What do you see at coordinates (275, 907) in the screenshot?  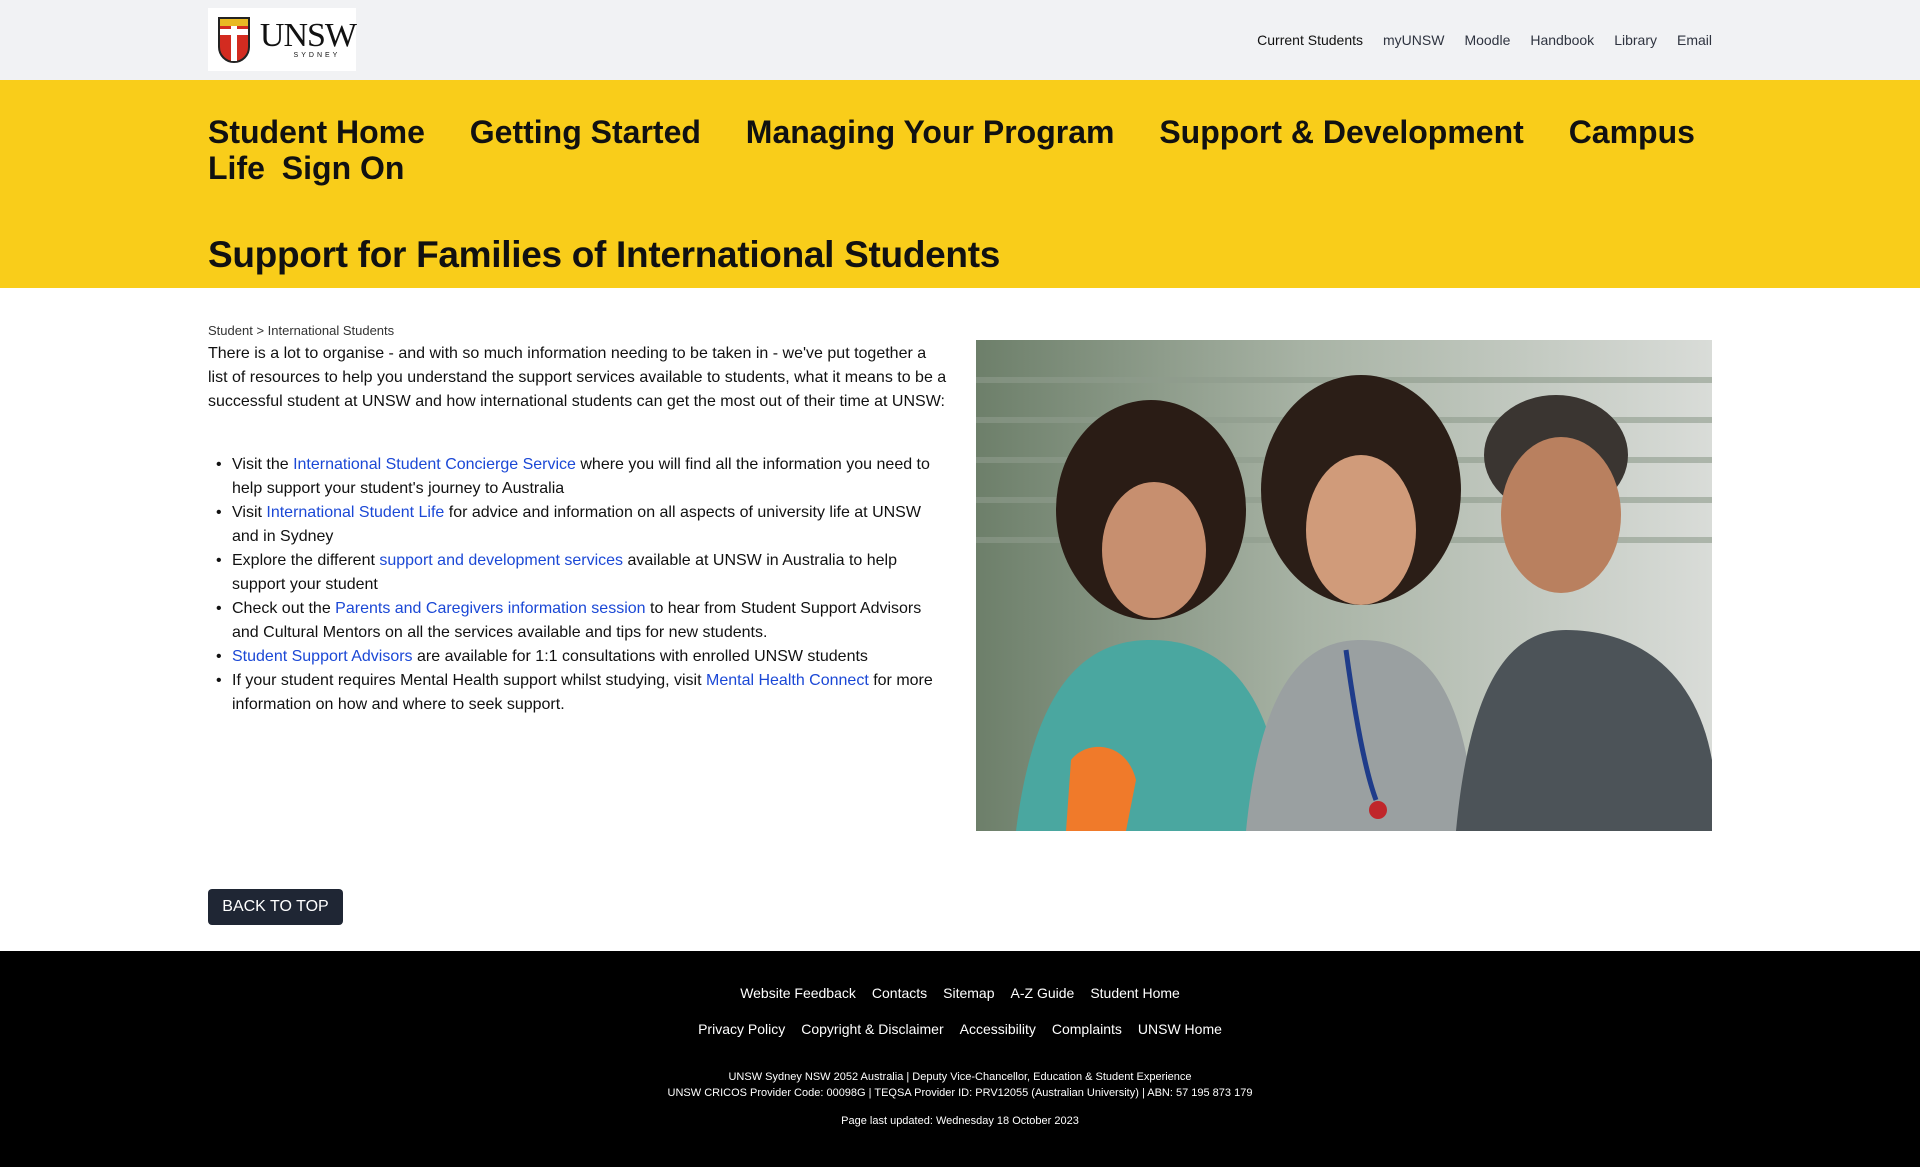 I see `back-to-top-button: BACK TO TOP` at bounding box center [275, 907].